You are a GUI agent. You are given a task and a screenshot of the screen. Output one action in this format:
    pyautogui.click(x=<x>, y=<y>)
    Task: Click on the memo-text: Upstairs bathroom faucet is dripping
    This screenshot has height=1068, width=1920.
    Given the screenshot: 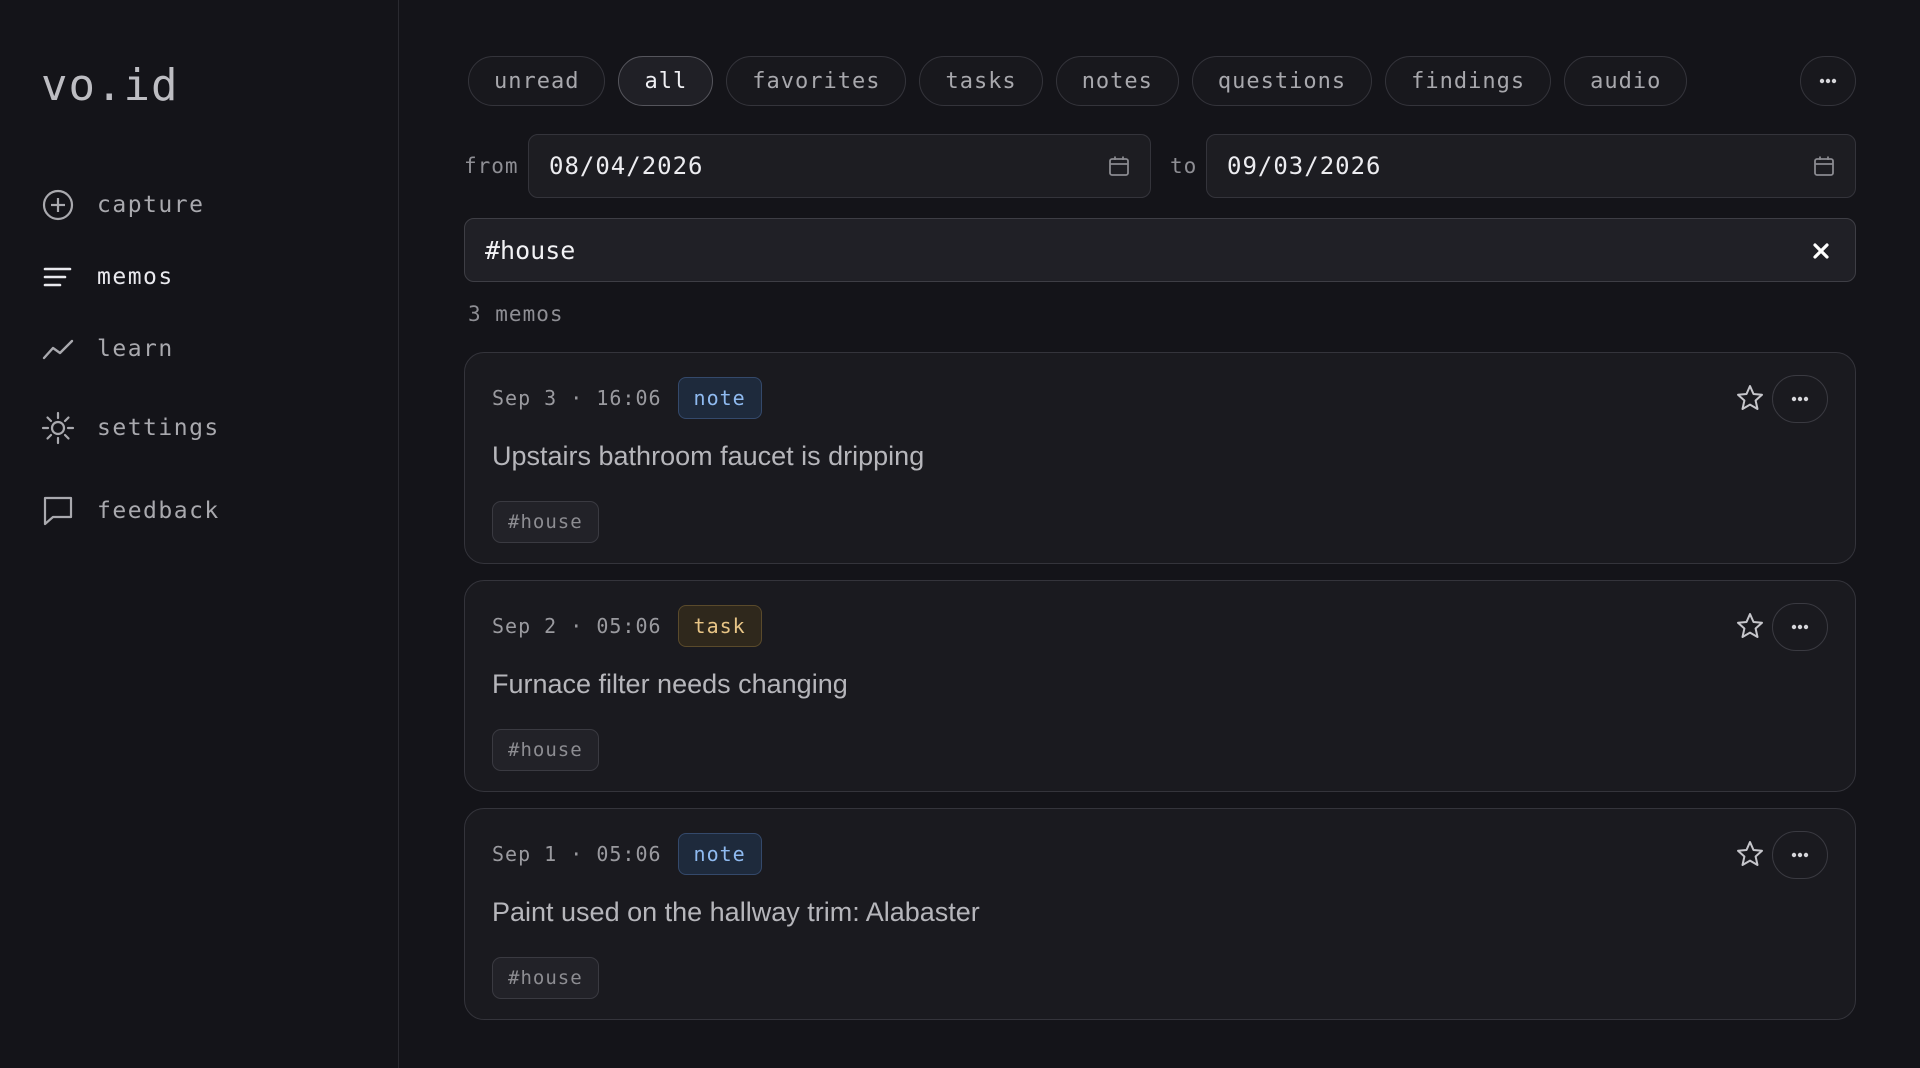 What is the action you would take?
    pyautogui.click(x=708, y=456)
    